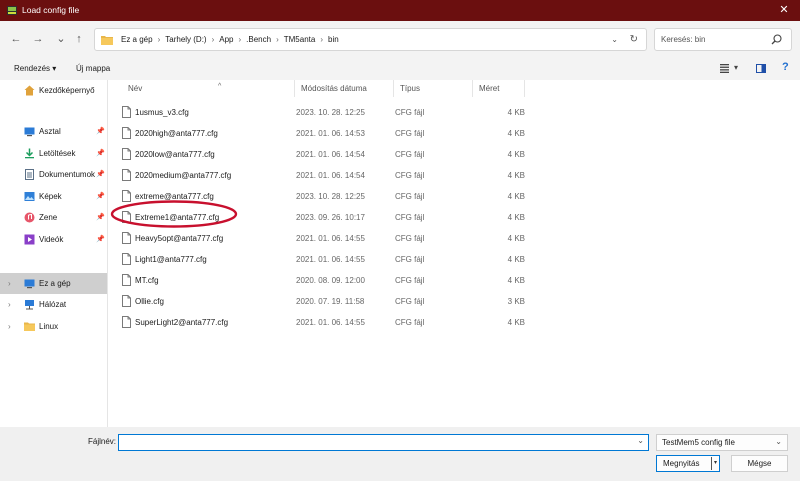 This screenshot has height=481, width=800. What do you see at coordinates (29, 239) in the screenshot?
I see `videos-icon` at bounding box center [29, 239].